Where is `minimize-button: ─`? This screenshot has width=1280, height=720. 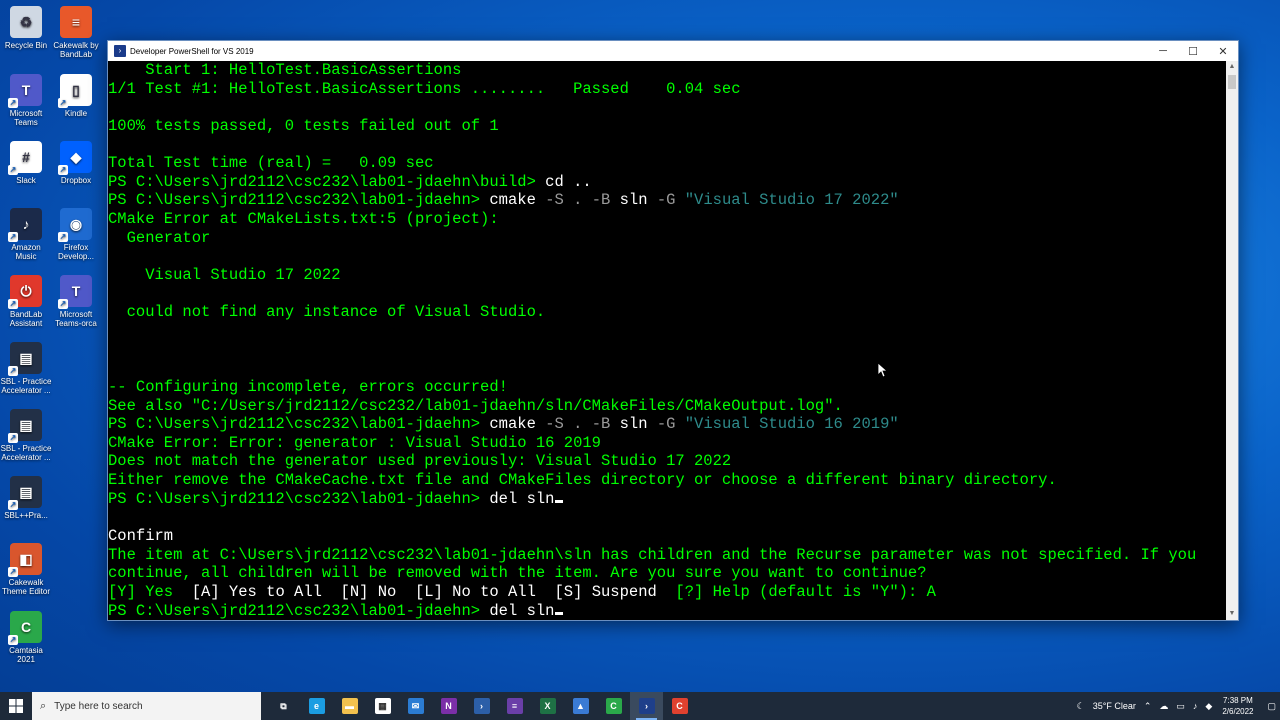
minimize-button: ─ is located at coordinates (1163, 51).